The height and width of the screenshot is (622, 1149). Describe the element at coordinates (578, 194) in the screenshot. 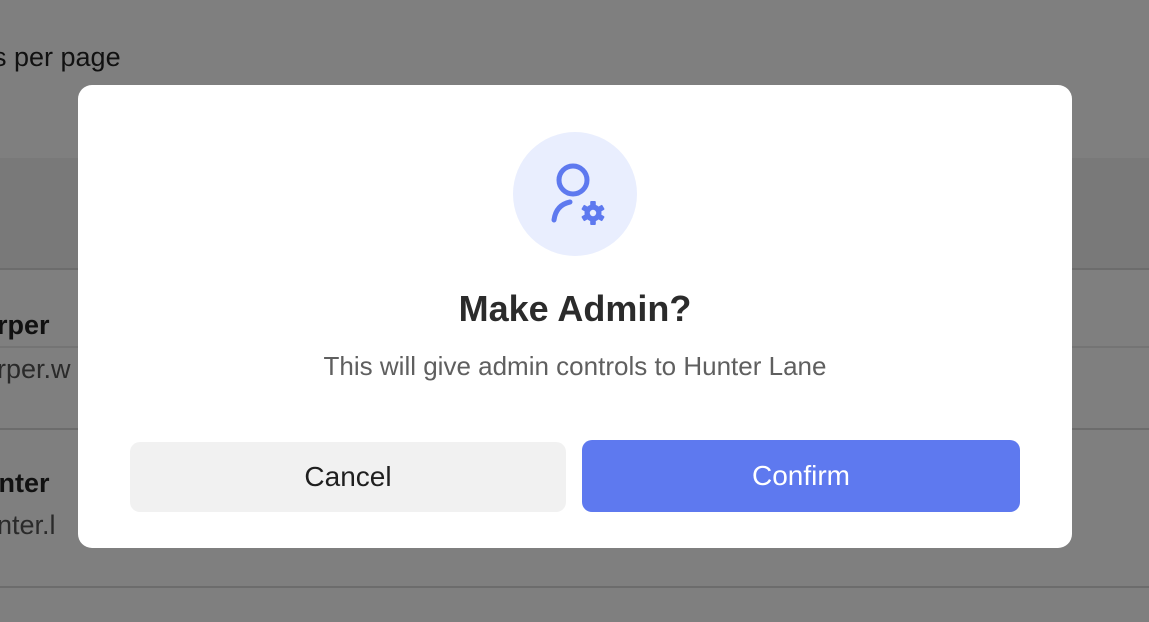

I see `user-gear-icon` at that location.